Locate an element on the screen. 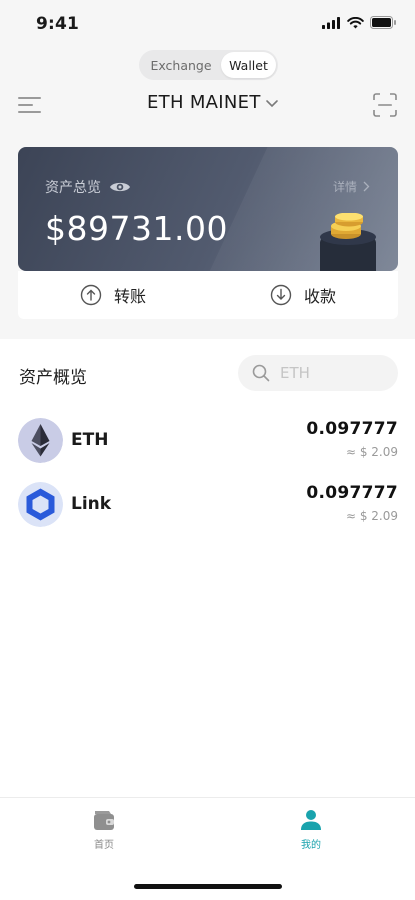 This screenshot has height=900, width=415. tab-mine-label: 我的 is located at coordinates (311, 845).